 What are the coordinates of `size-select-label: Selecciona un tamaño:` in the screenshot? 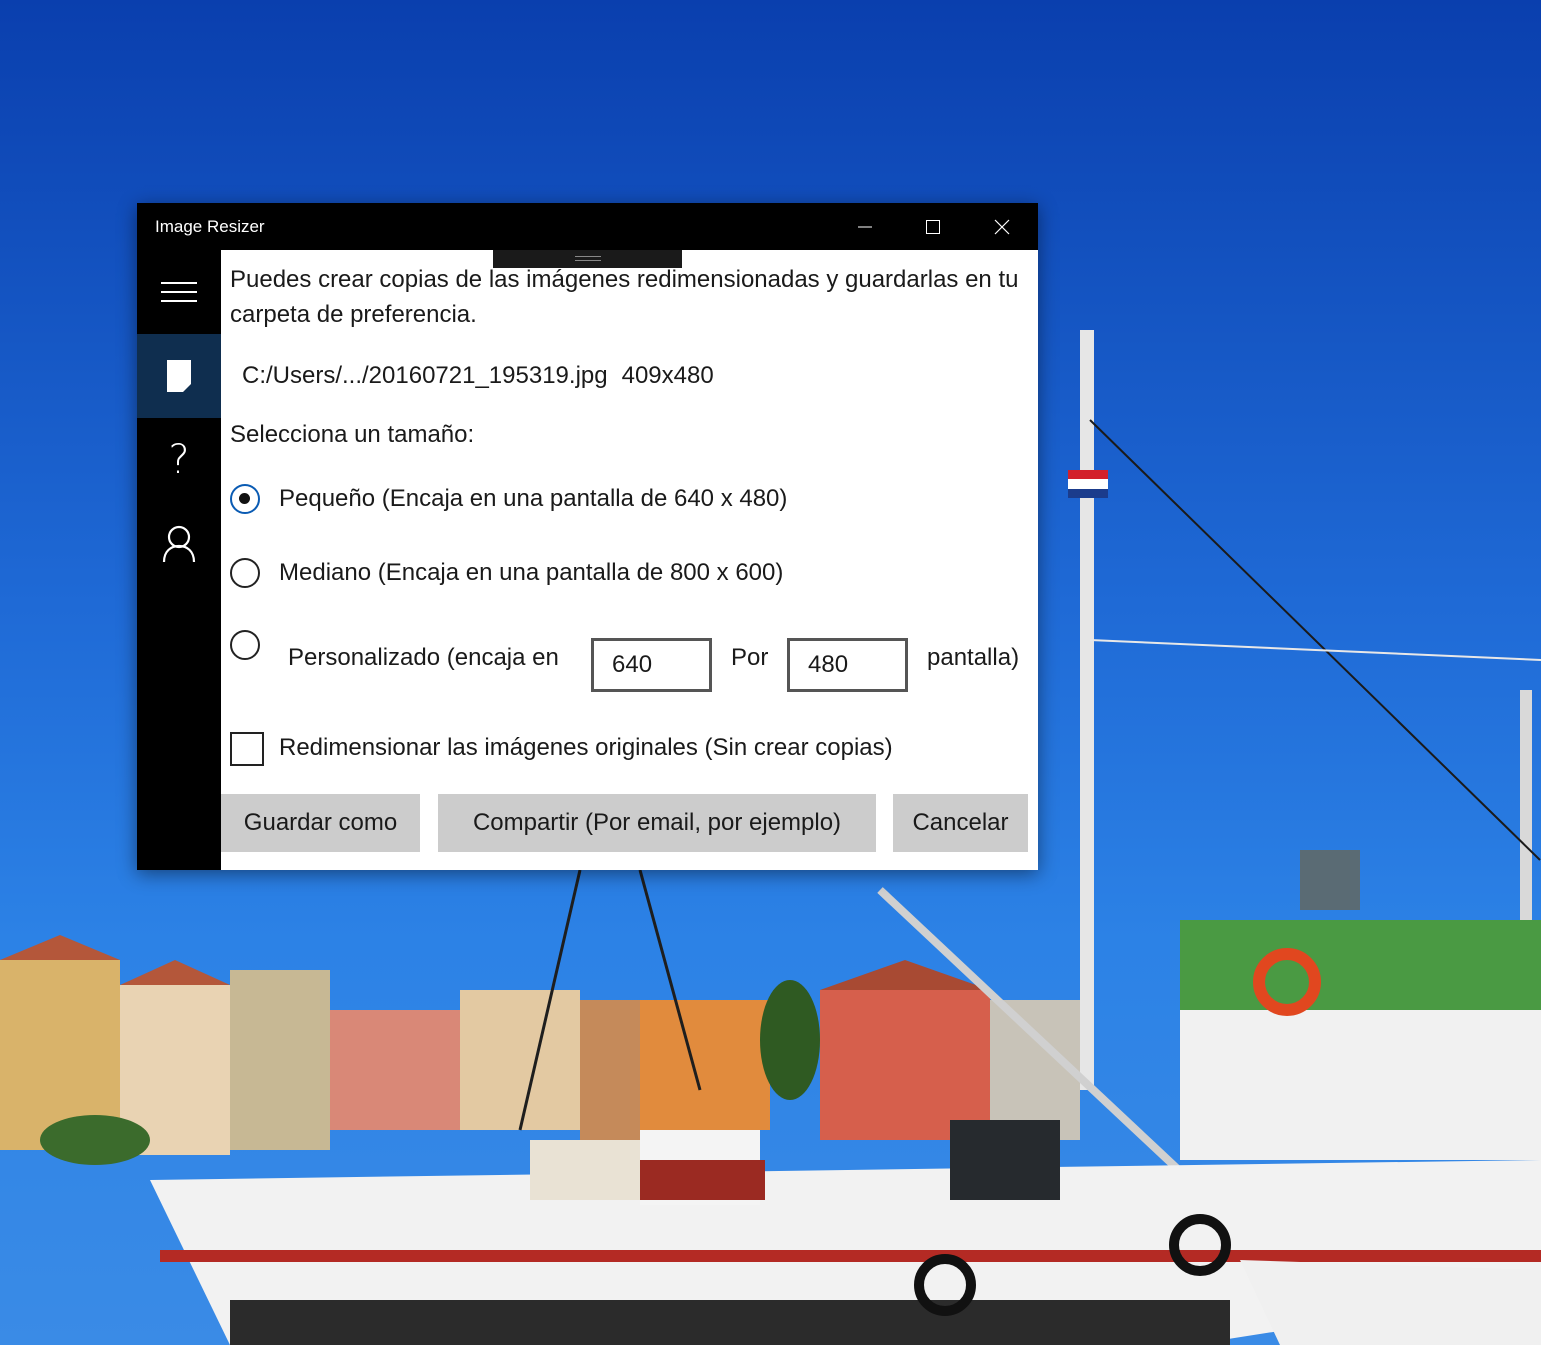 It's located at (352, 434).